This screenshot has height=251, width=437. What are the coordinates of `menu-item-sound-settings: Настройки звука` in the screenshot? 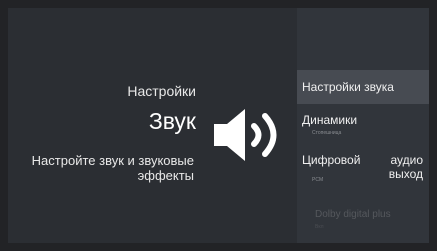 It's located at (363, 87).